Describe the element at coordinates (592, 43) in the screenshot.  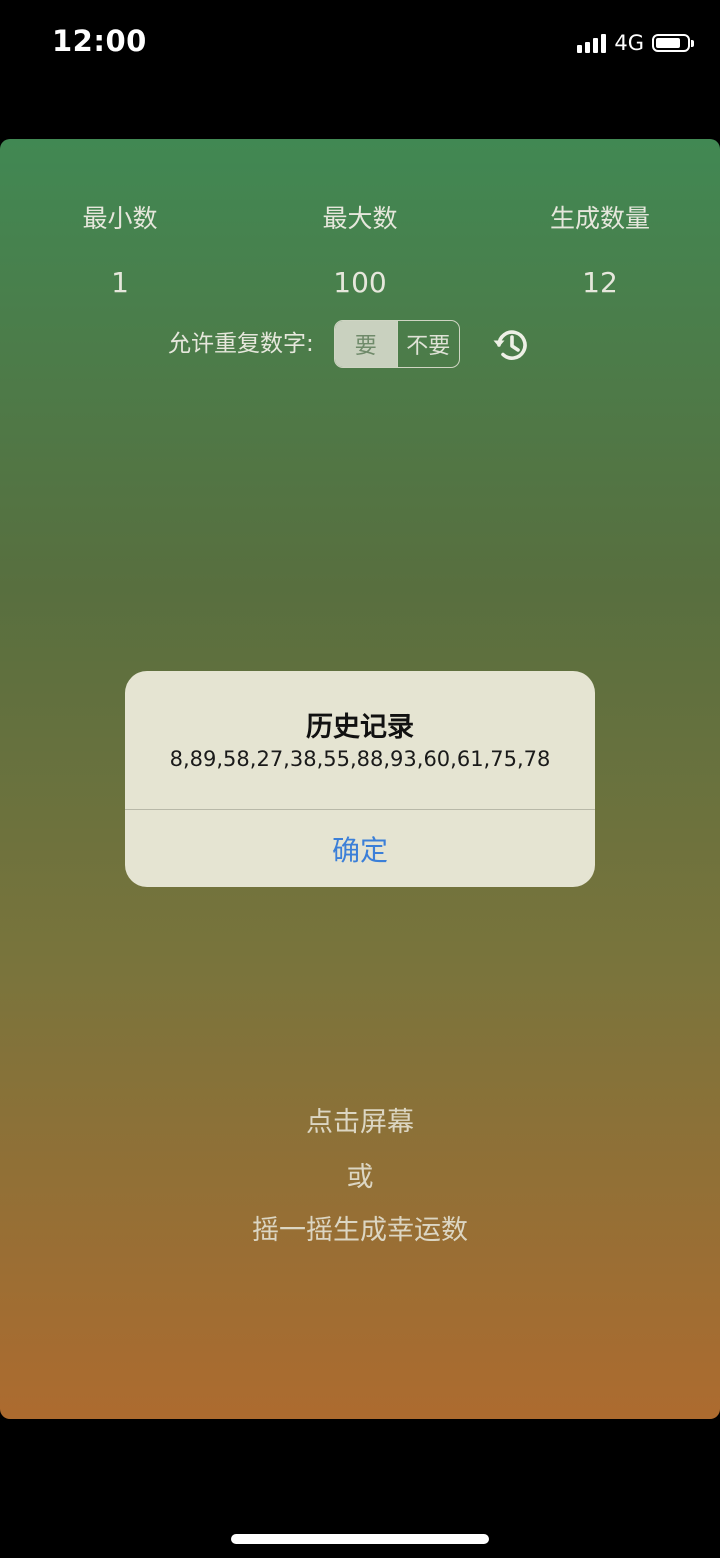
I see `signal-icon` at that location.